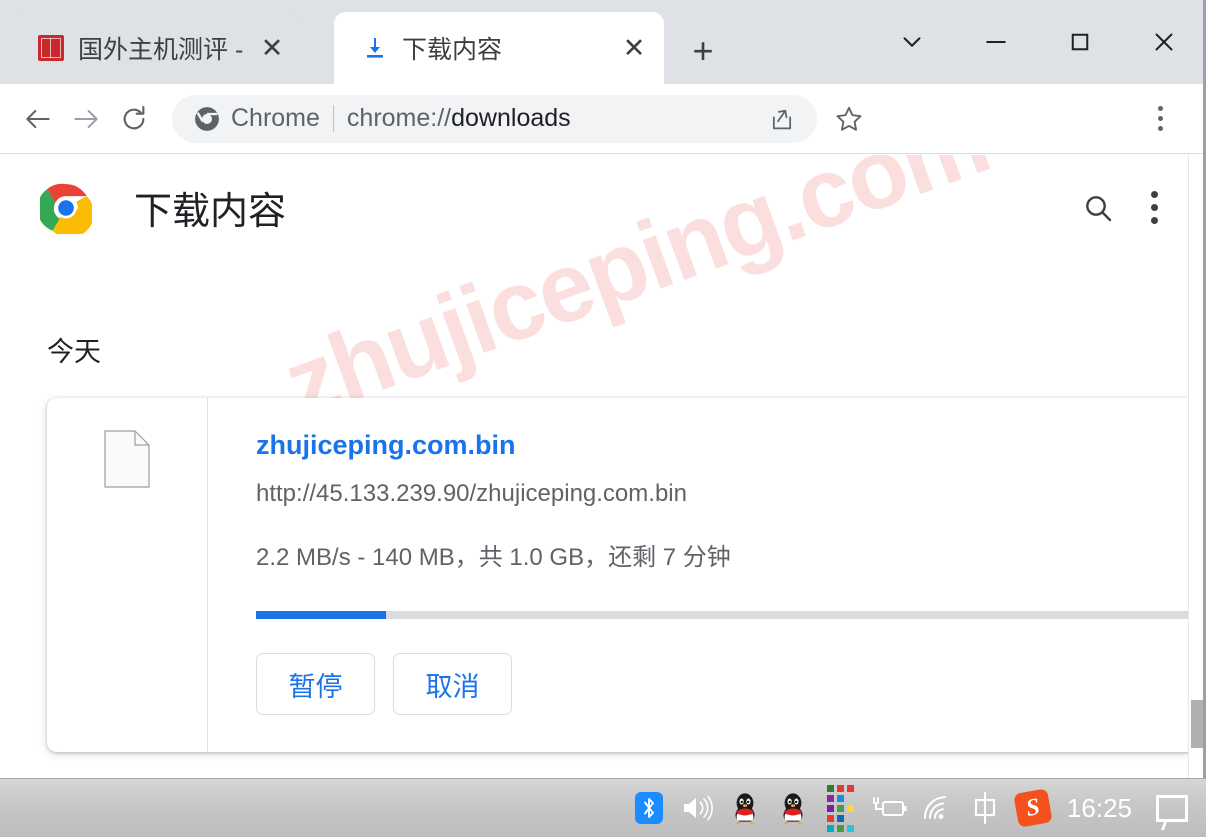 This screenshot has width=1206, height=837. What do you see at coordinates (1098, 208) in the screenshot?
I see `search-icon` at bounding box center [1098, 208].